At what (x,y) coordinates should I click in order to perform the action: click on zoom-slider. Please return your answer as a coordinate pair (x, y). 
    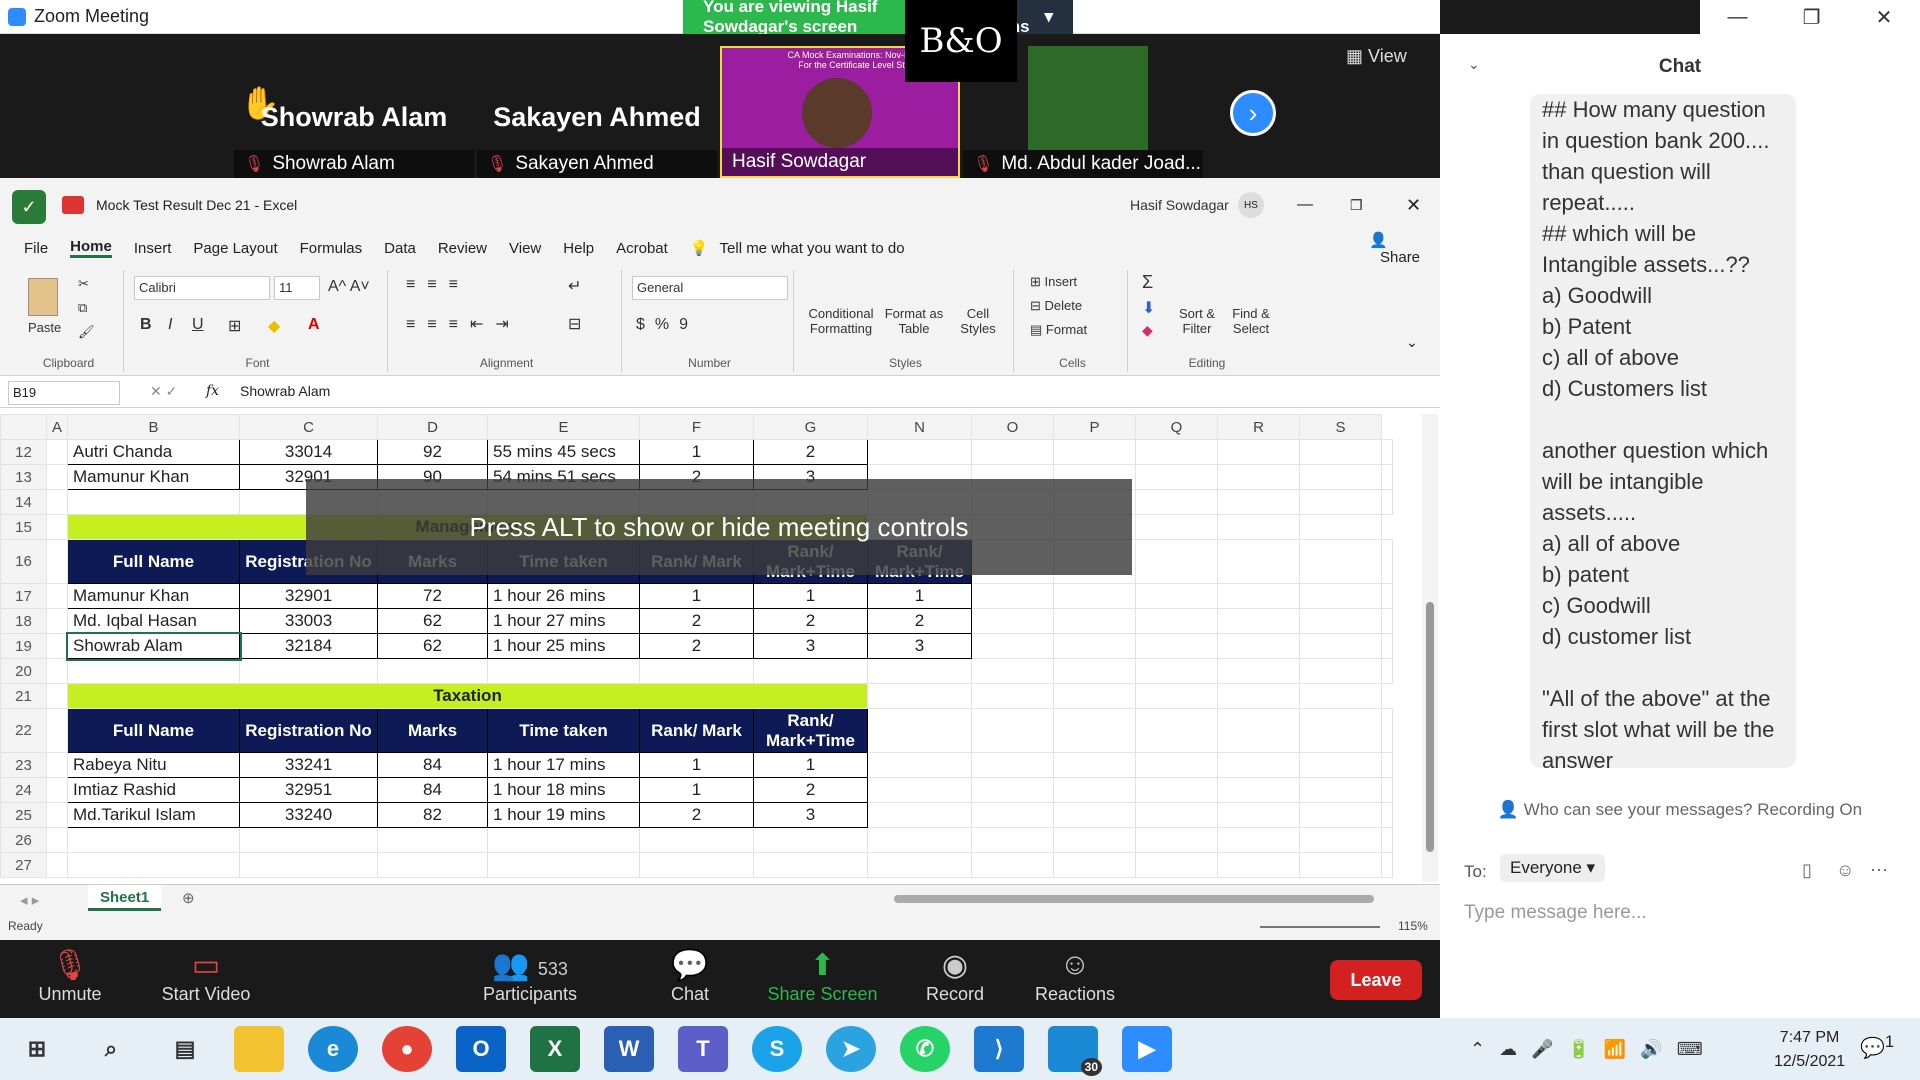
    Looking at the image, I should click on (1320, 927).